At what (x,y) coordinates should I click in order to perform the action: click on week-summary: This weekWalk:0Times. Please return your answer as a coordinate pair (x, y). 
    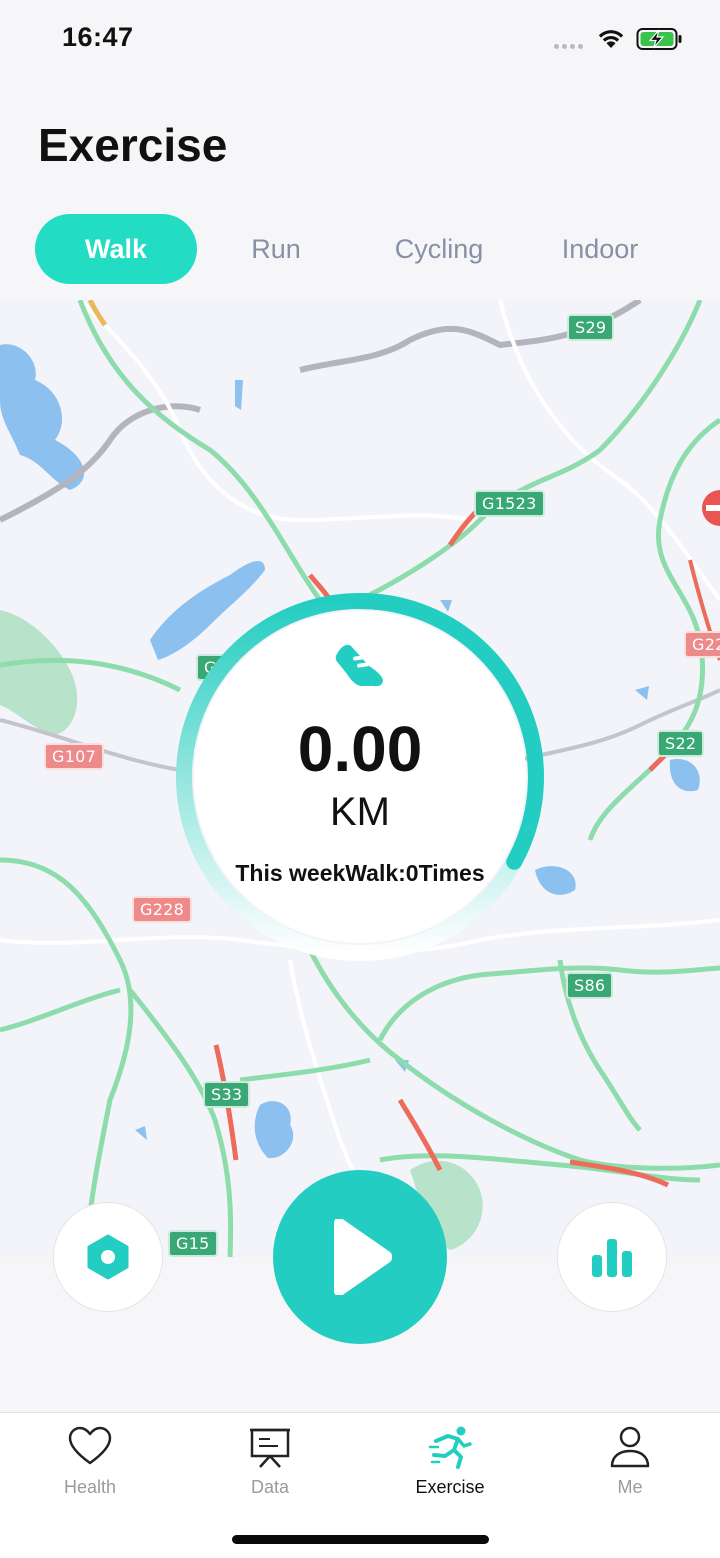
    Looking at the image, I should click on (360, 873).